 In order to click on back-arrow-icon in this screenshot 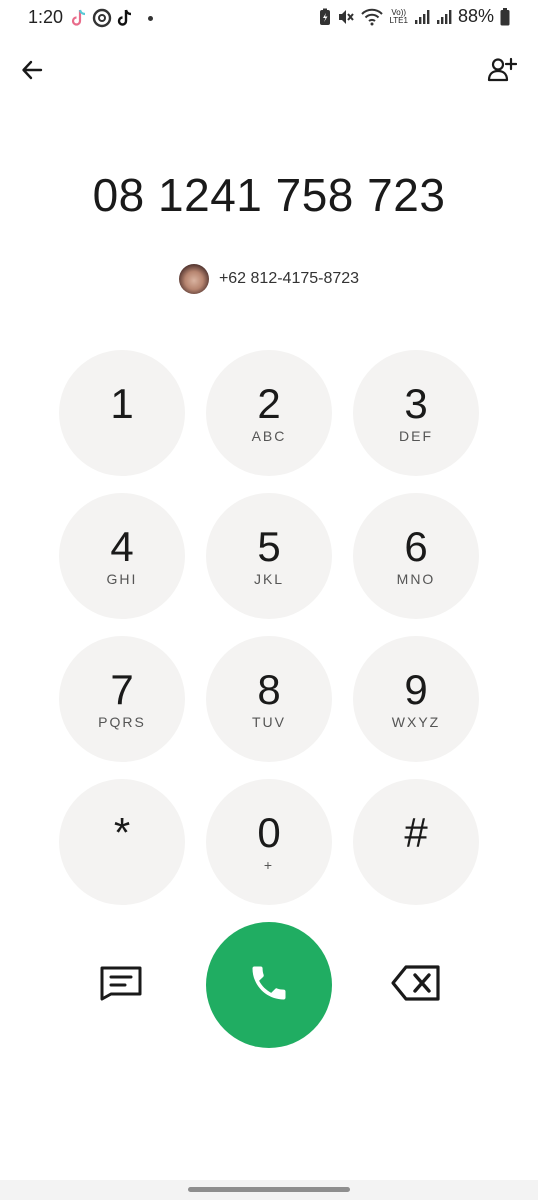, I will do `click(32, 72)`.